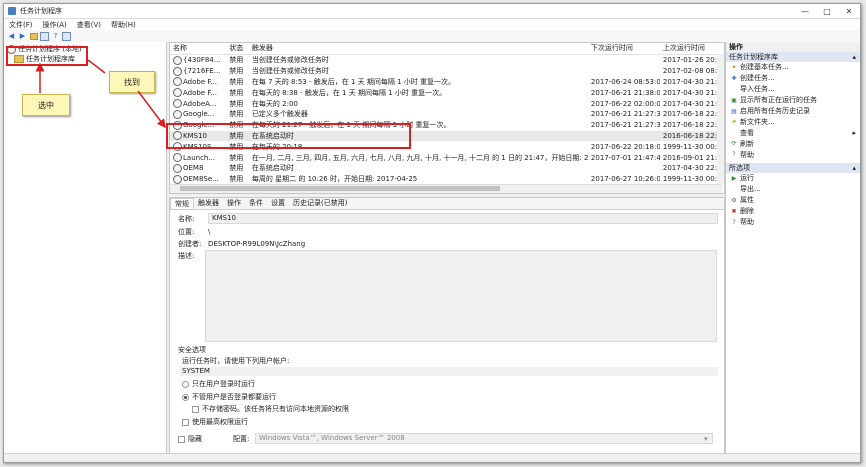  Describe the element at coordinates (215, 422) in the screenshot. I see `option-highest-privileges: 使用最高权限运行` at that location.